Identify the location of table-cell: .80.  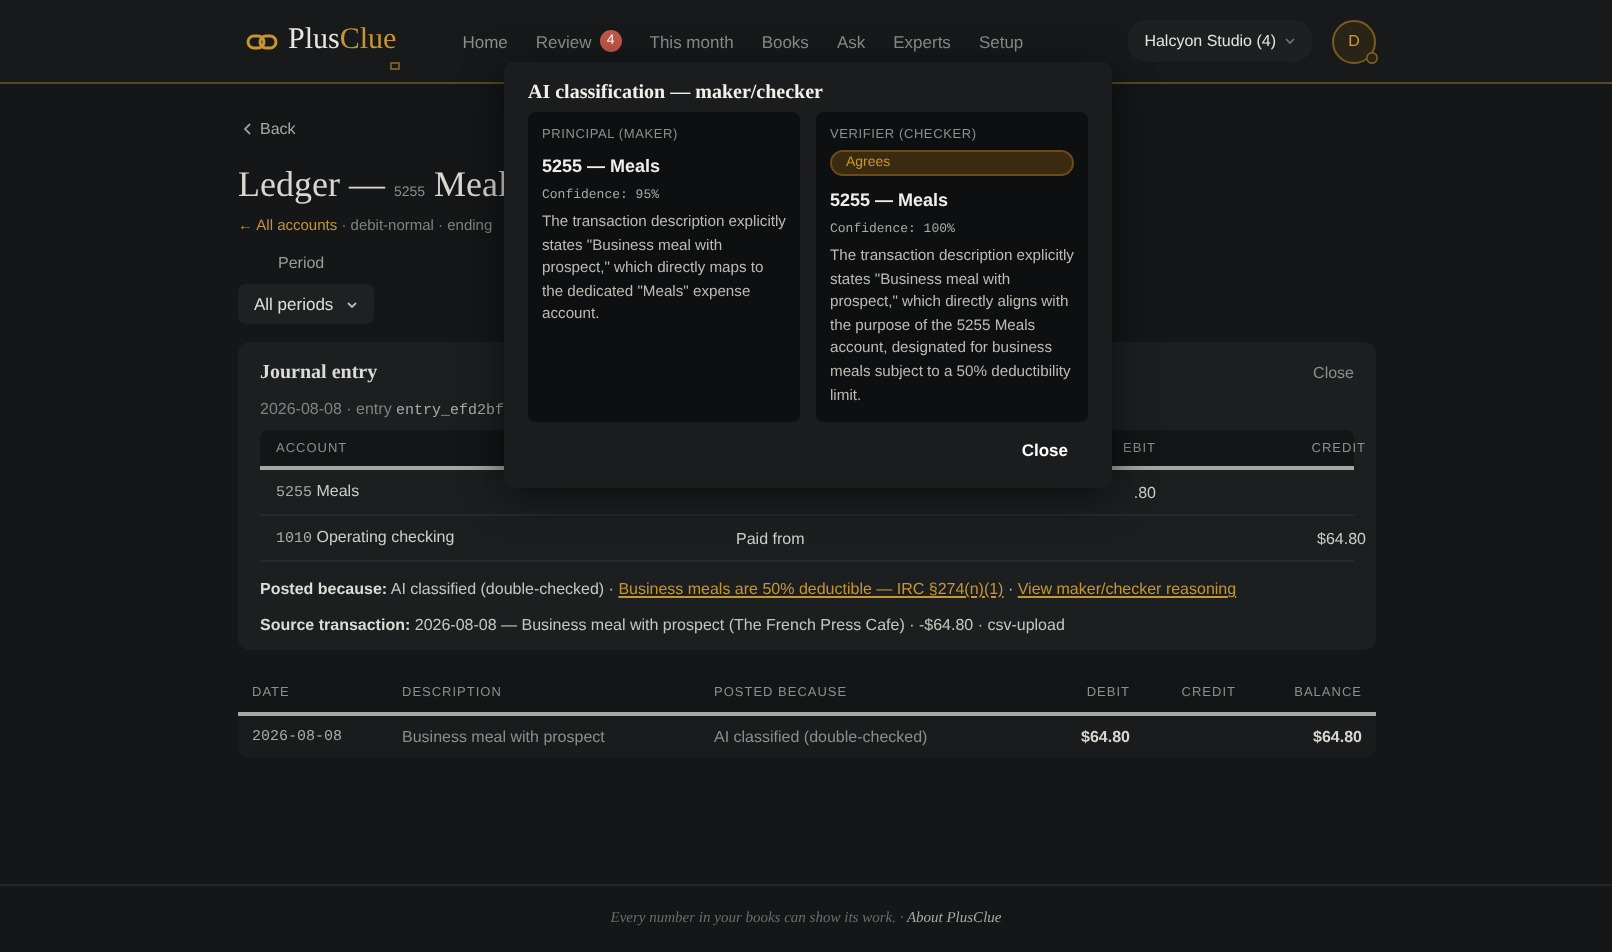
(1144, 492).